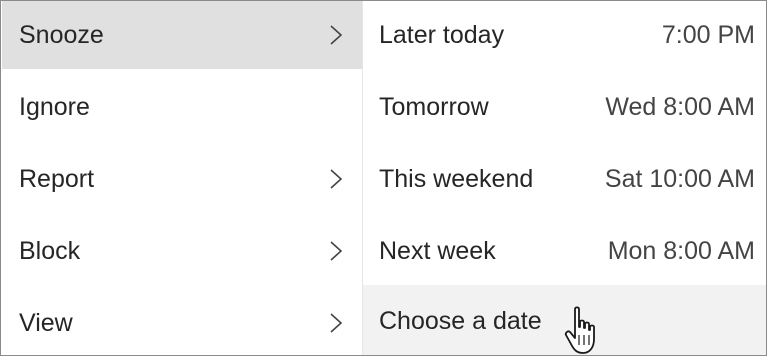 This screenshot has width=767, height=356. I want to click on menu-item-ignore: Ignore, so click(182, 107).